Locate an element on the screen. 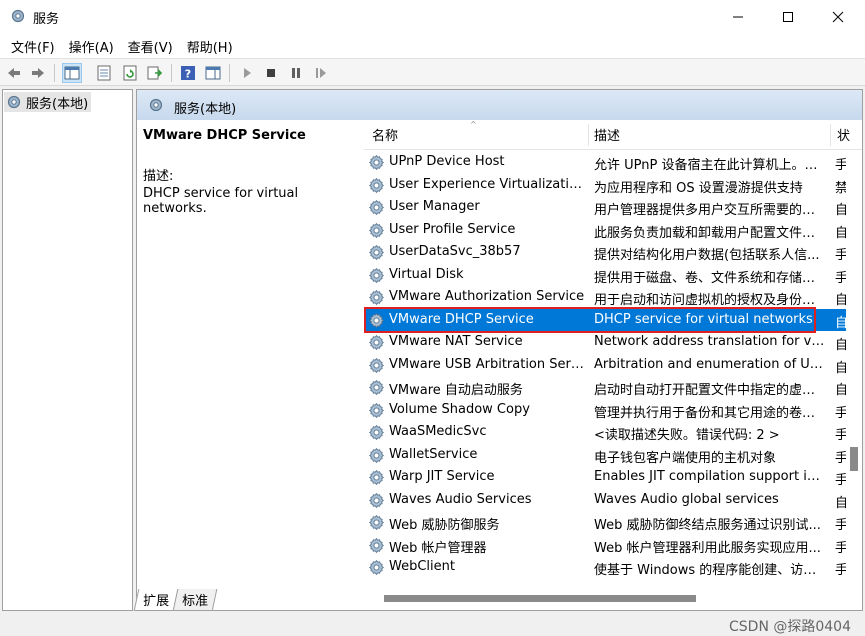  table-row: UserDataSvc_38b57 提供对结构化用户数据(包括联系人信... 手 is located at coordinates (605, 252).